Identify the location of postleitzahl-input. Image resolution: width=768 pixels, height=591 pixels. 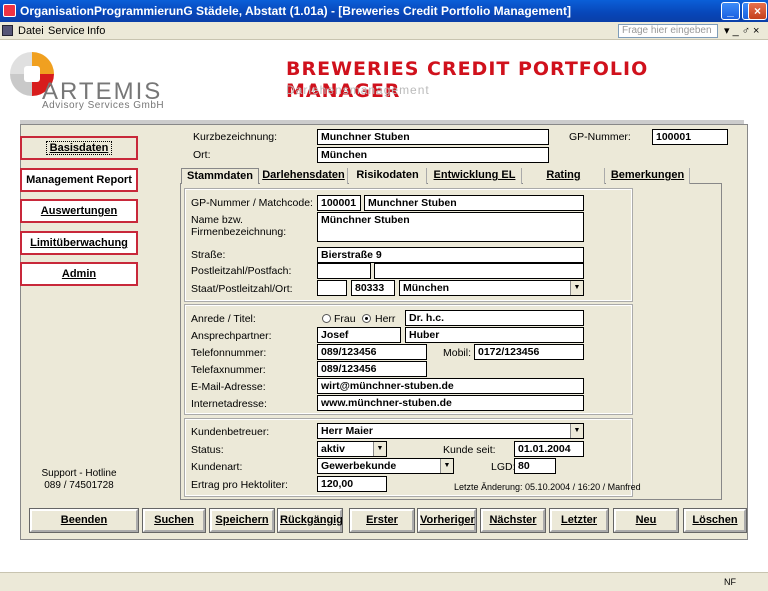
(344, 271).